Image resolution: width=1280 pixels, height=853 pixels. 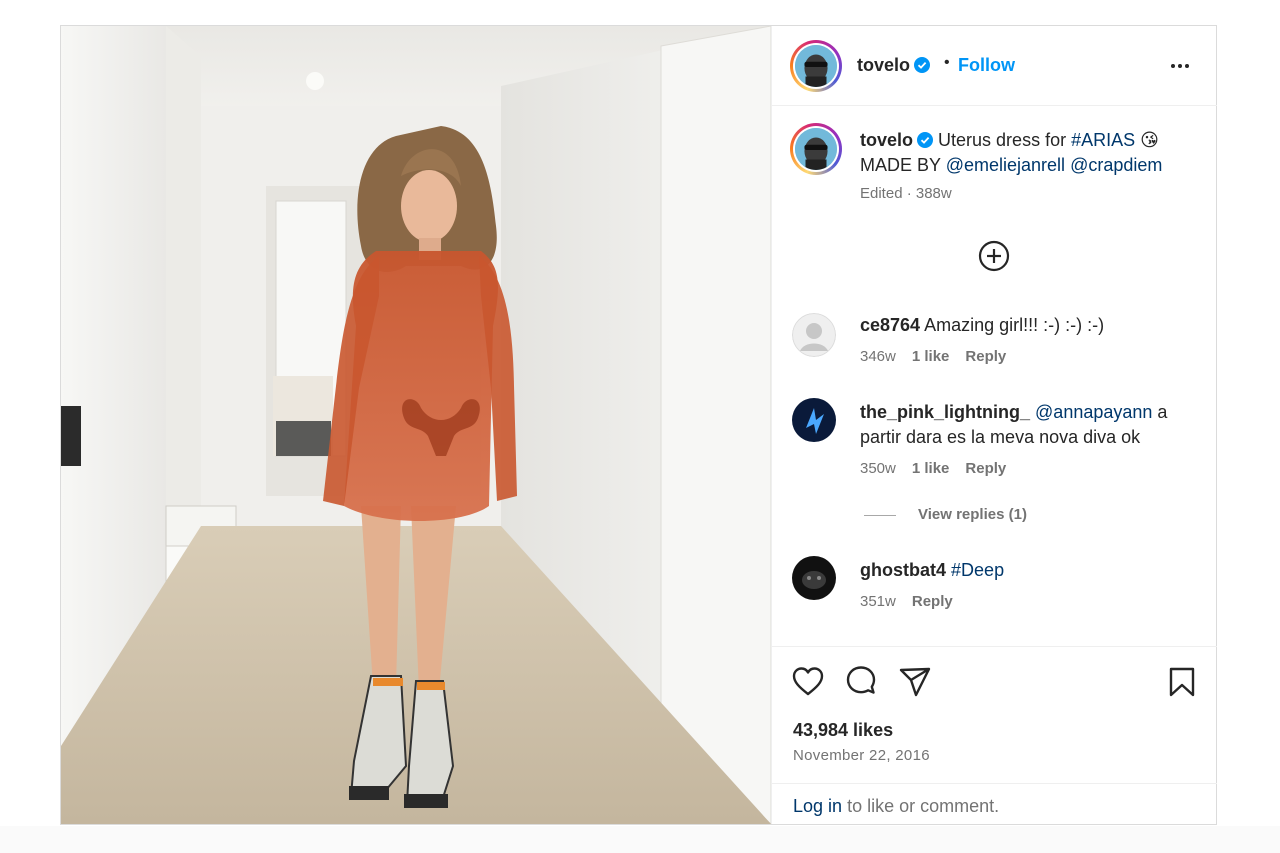 I want to click on comment-meta: 351w Reply, so click(x=914, y=601).